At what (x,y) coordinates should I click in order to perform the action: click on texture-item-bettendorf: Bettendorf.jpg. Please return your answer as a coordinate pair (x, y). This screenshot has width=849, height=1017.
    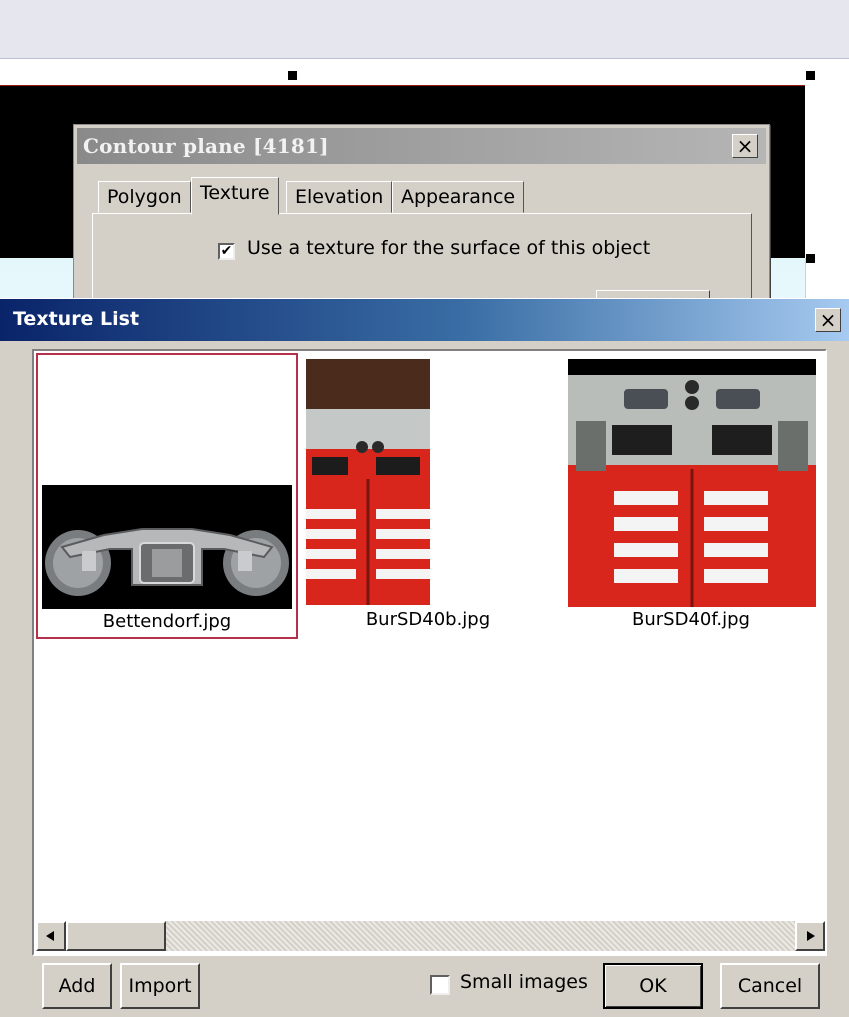
    Looking at the image, I should click on (167, 496).